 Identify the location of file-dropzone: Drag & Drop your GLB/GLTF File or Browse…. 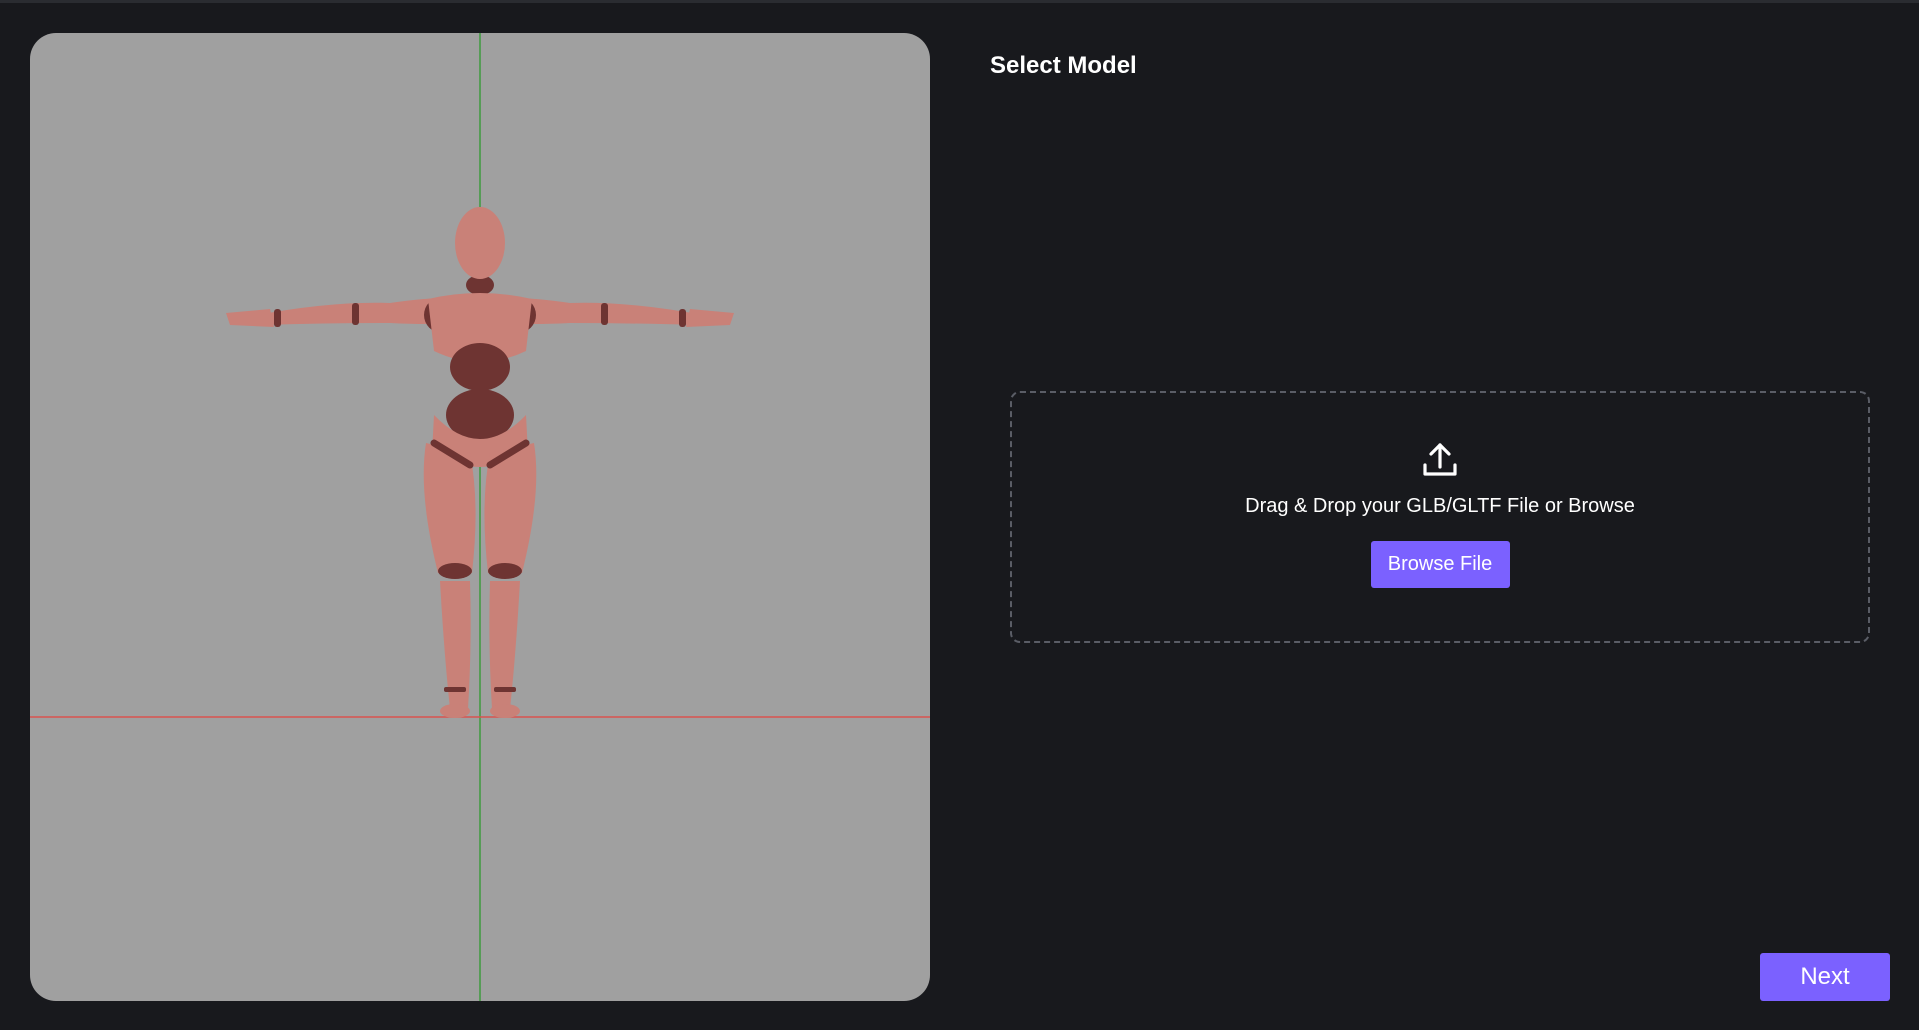
(1440, 517).